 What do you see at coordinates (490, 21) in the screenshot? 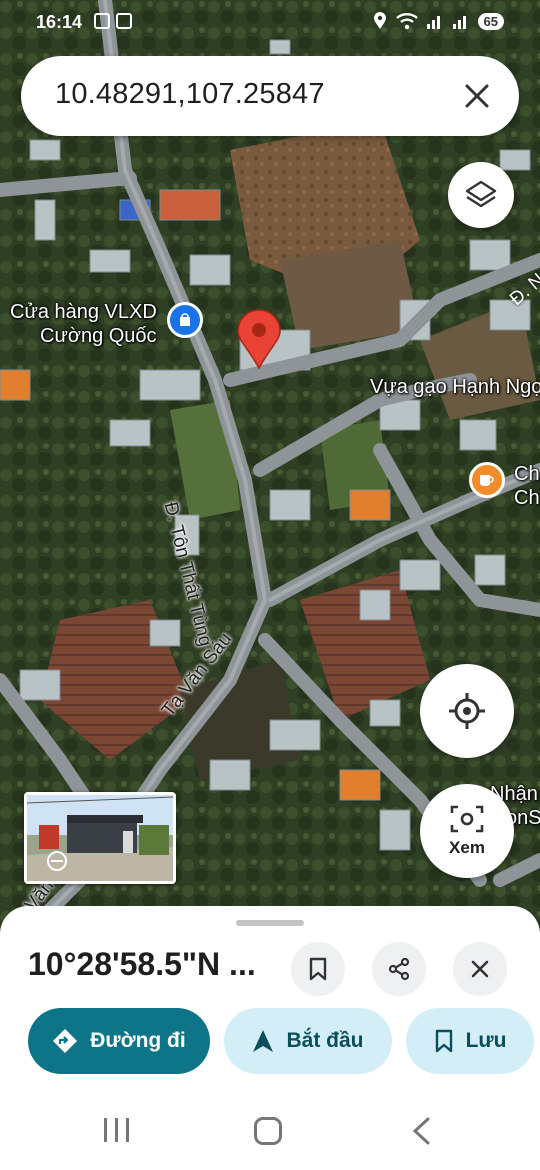
I see `battery-level: 65` at bounding box center [490, 21].